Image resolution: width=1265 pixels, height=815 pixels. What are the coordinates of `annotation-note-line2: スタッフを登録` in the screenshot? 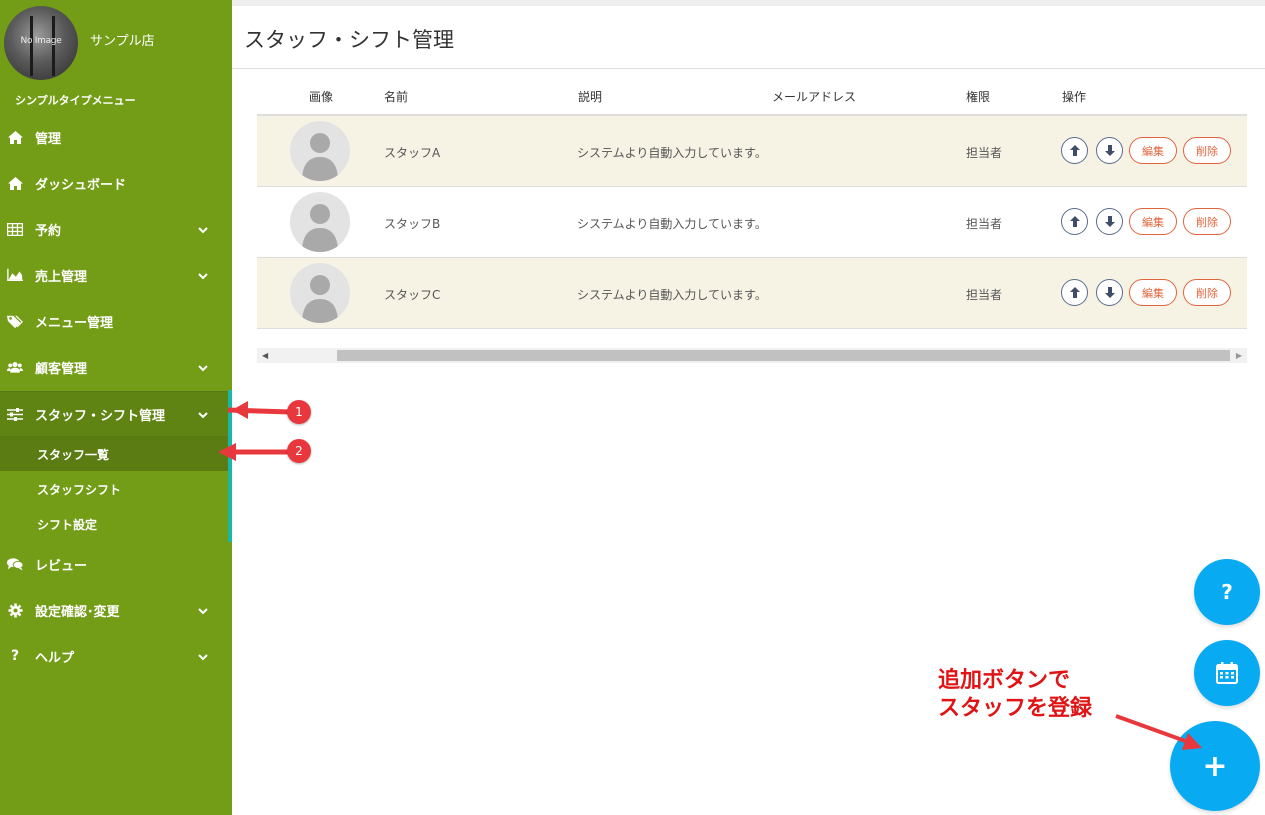 It's located at (1015, 708).